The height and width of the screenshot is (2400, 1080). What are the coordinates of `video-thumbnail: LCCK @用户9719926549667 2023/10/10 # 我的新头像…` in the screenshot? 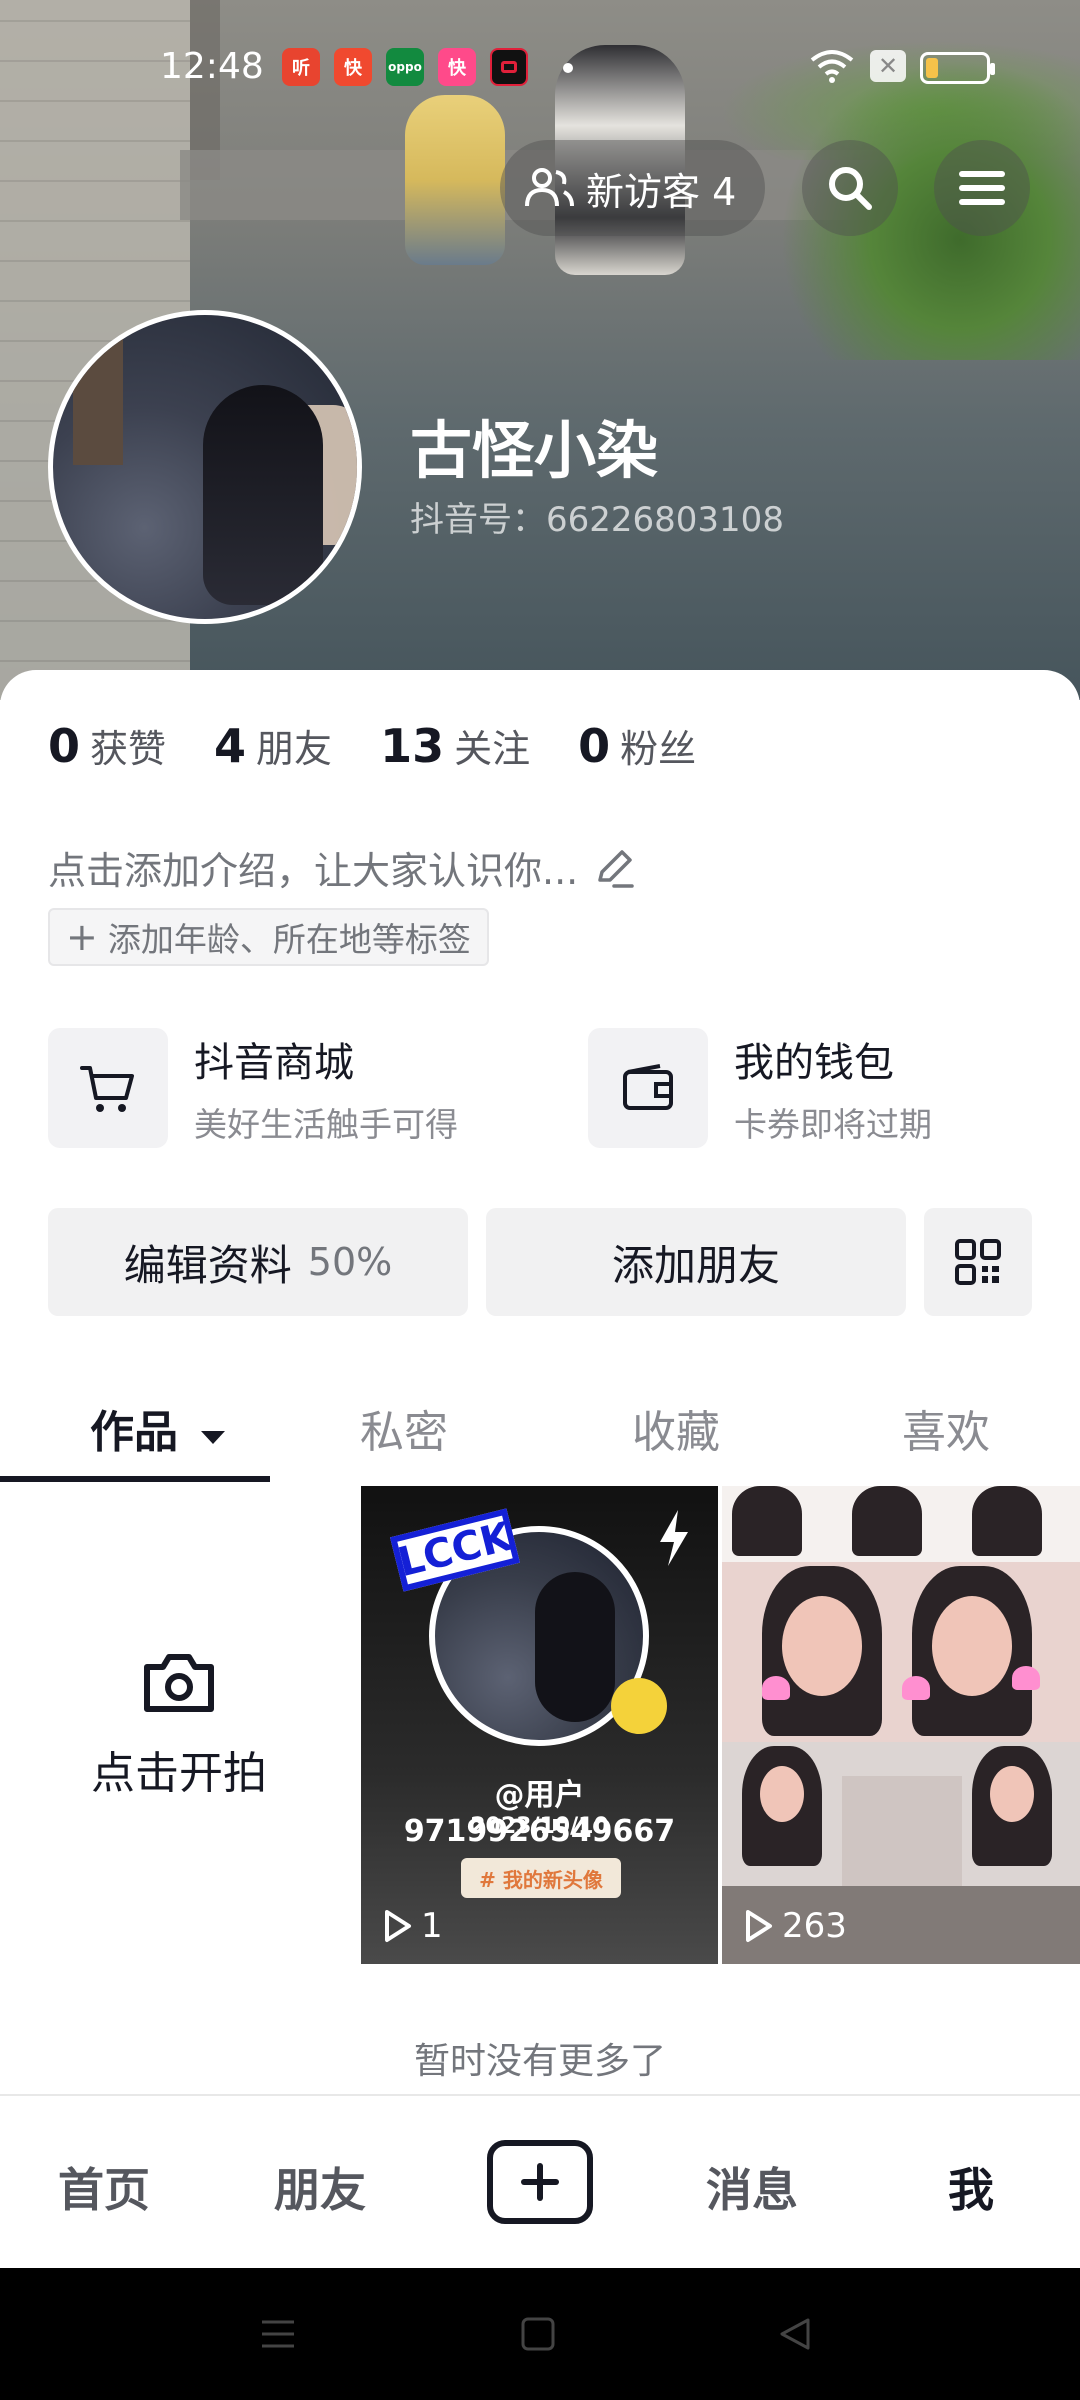 It's located at (539, 1725).